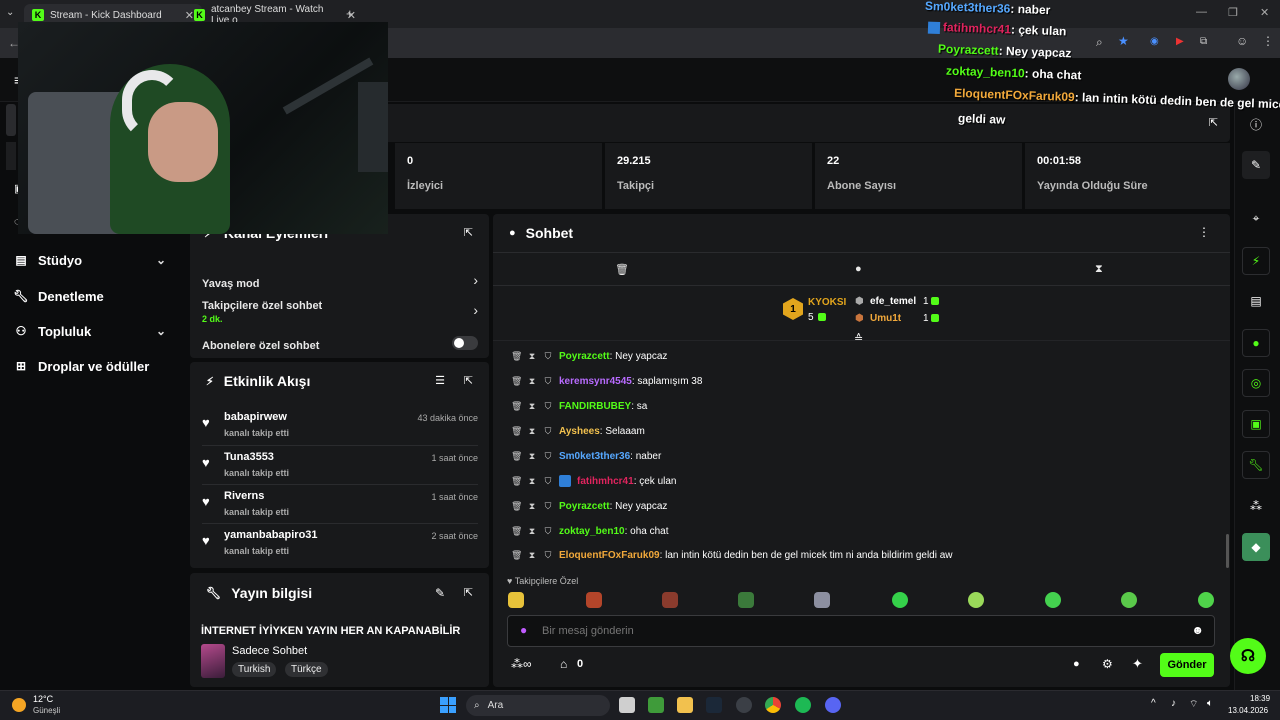 This screenshot has height=720, width=1280. What do you see at coordinates (1137, 664) in the screenshot?
I see `puzzle-icon: ✦` at bounding box center [1137, 664].